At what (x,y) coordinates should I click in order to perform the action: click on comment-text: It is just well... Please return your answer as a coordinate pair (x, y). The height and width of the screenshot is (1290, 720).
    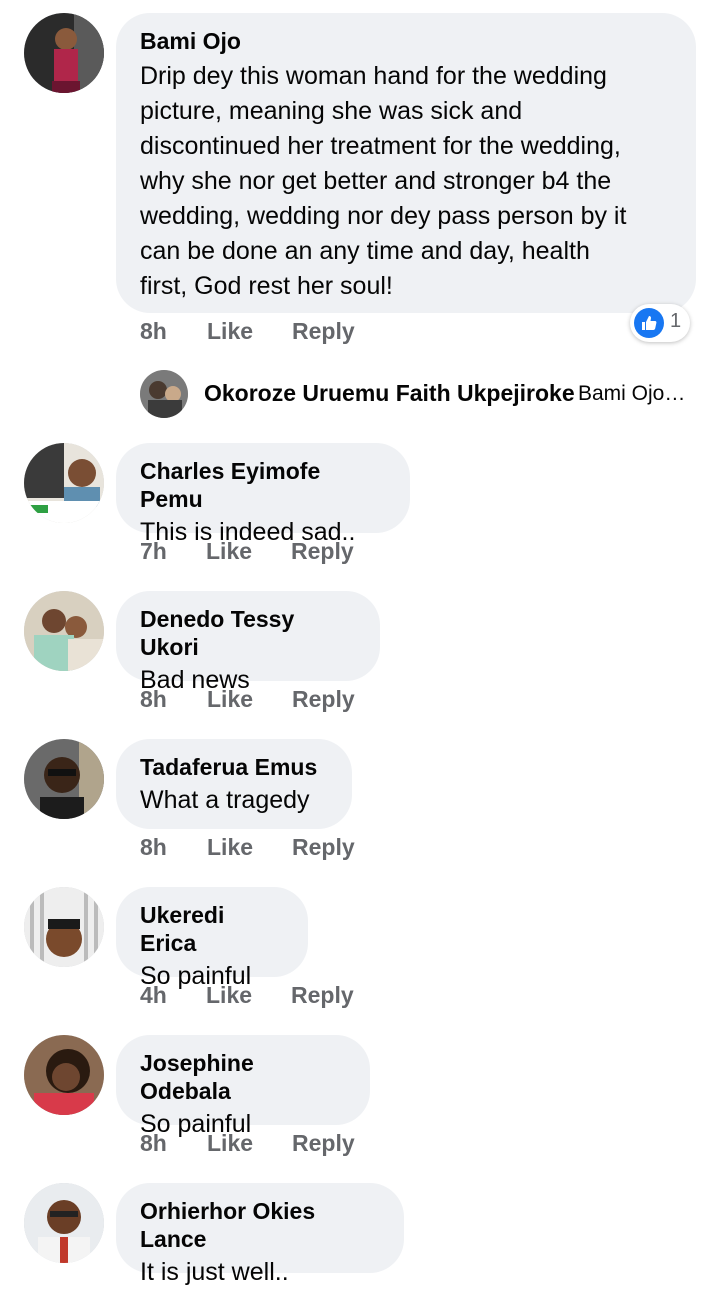
    Looking at the image, I should click on (214, 1272).